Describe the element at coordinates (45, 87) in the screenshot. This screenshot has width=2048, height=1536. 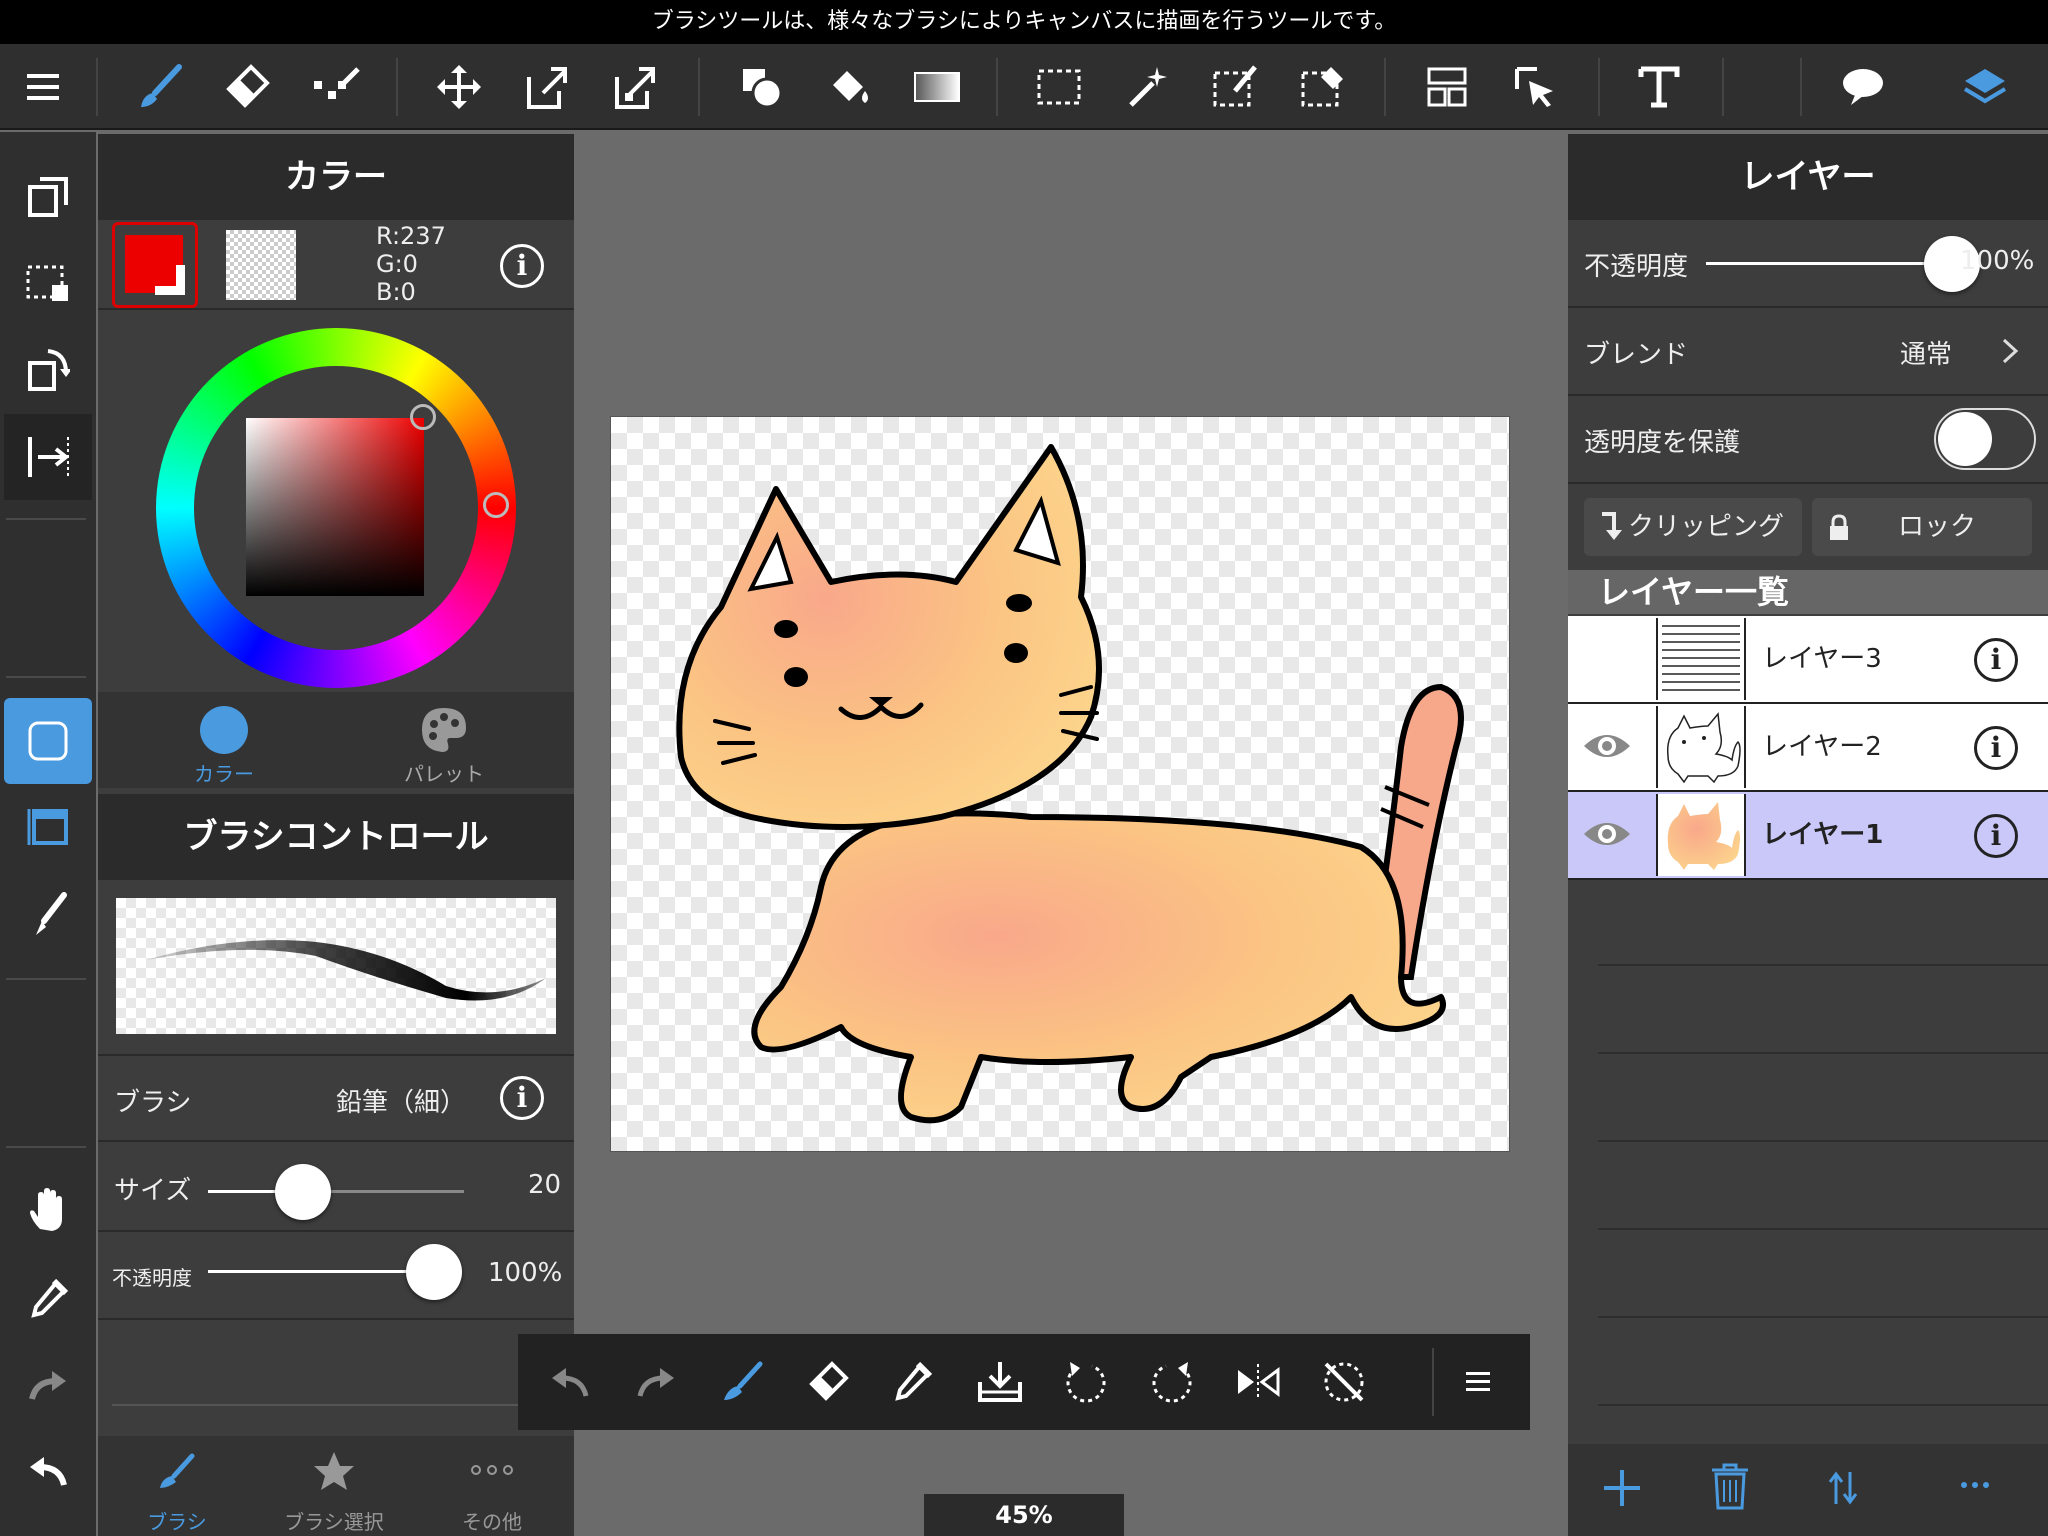
I see `menu-icon` at that location.